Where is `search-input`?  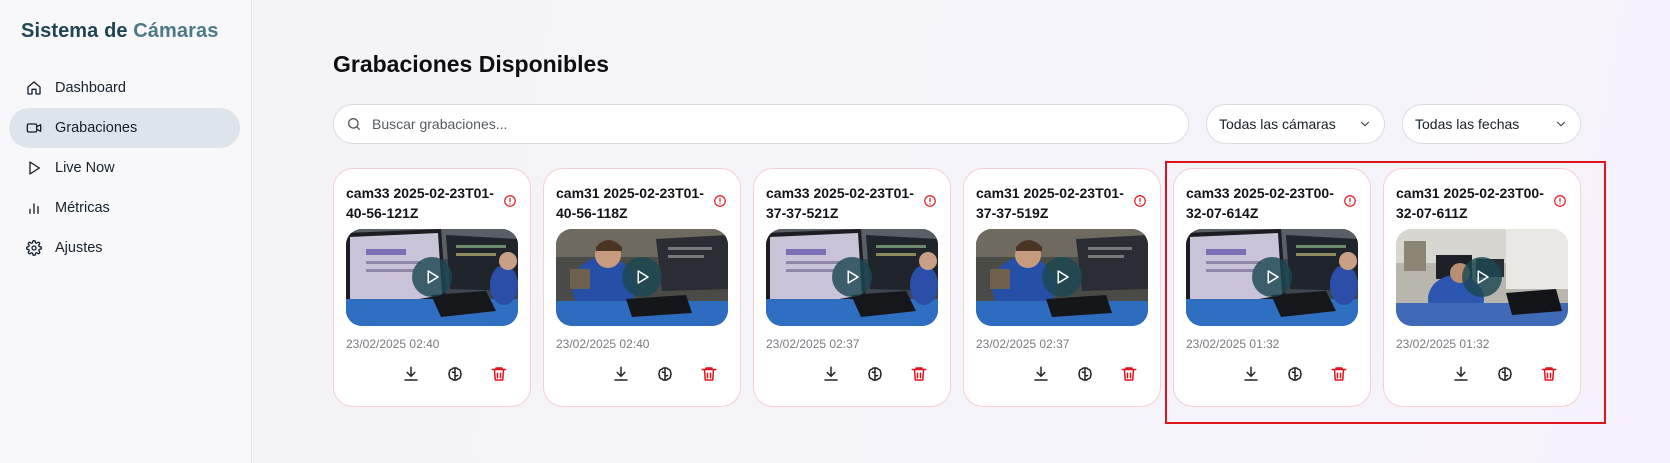 search-input is located at coordinates (752, 124).